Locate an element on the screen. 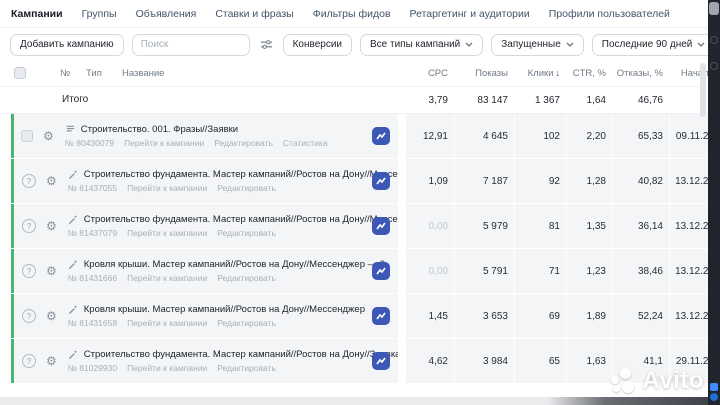  cell-clicks: 102 is located at coordinates (540, 136).